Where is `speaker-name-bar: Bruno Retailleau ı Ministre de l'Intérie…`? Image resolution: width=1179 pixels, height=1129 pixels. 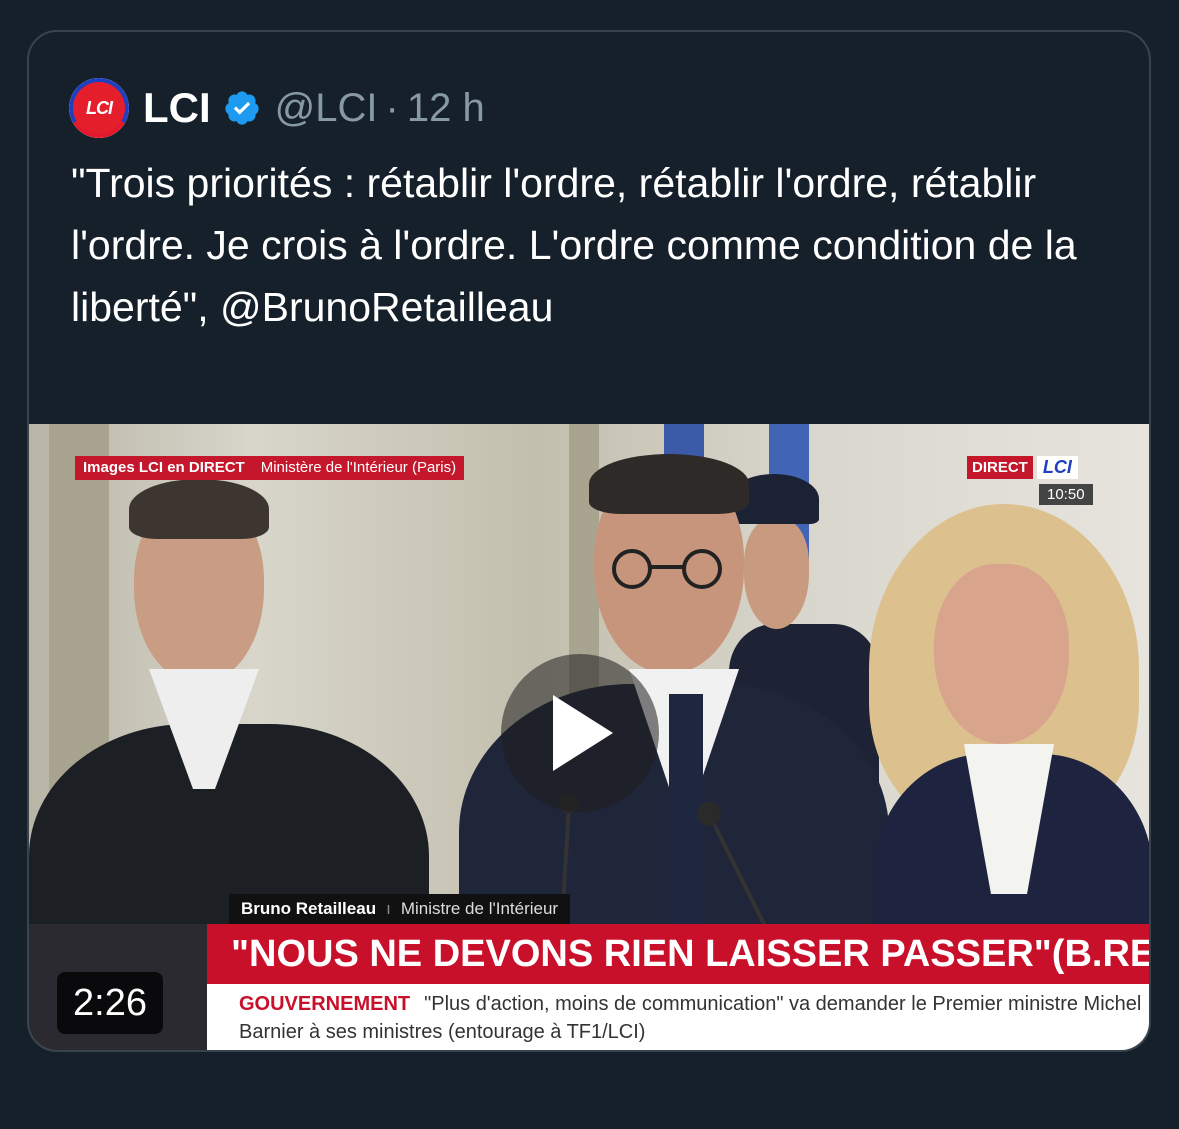 speaker-name-bar: Bruno Retailleau ı Ministre de l'Intérie… is located at coordinates (400, 909).